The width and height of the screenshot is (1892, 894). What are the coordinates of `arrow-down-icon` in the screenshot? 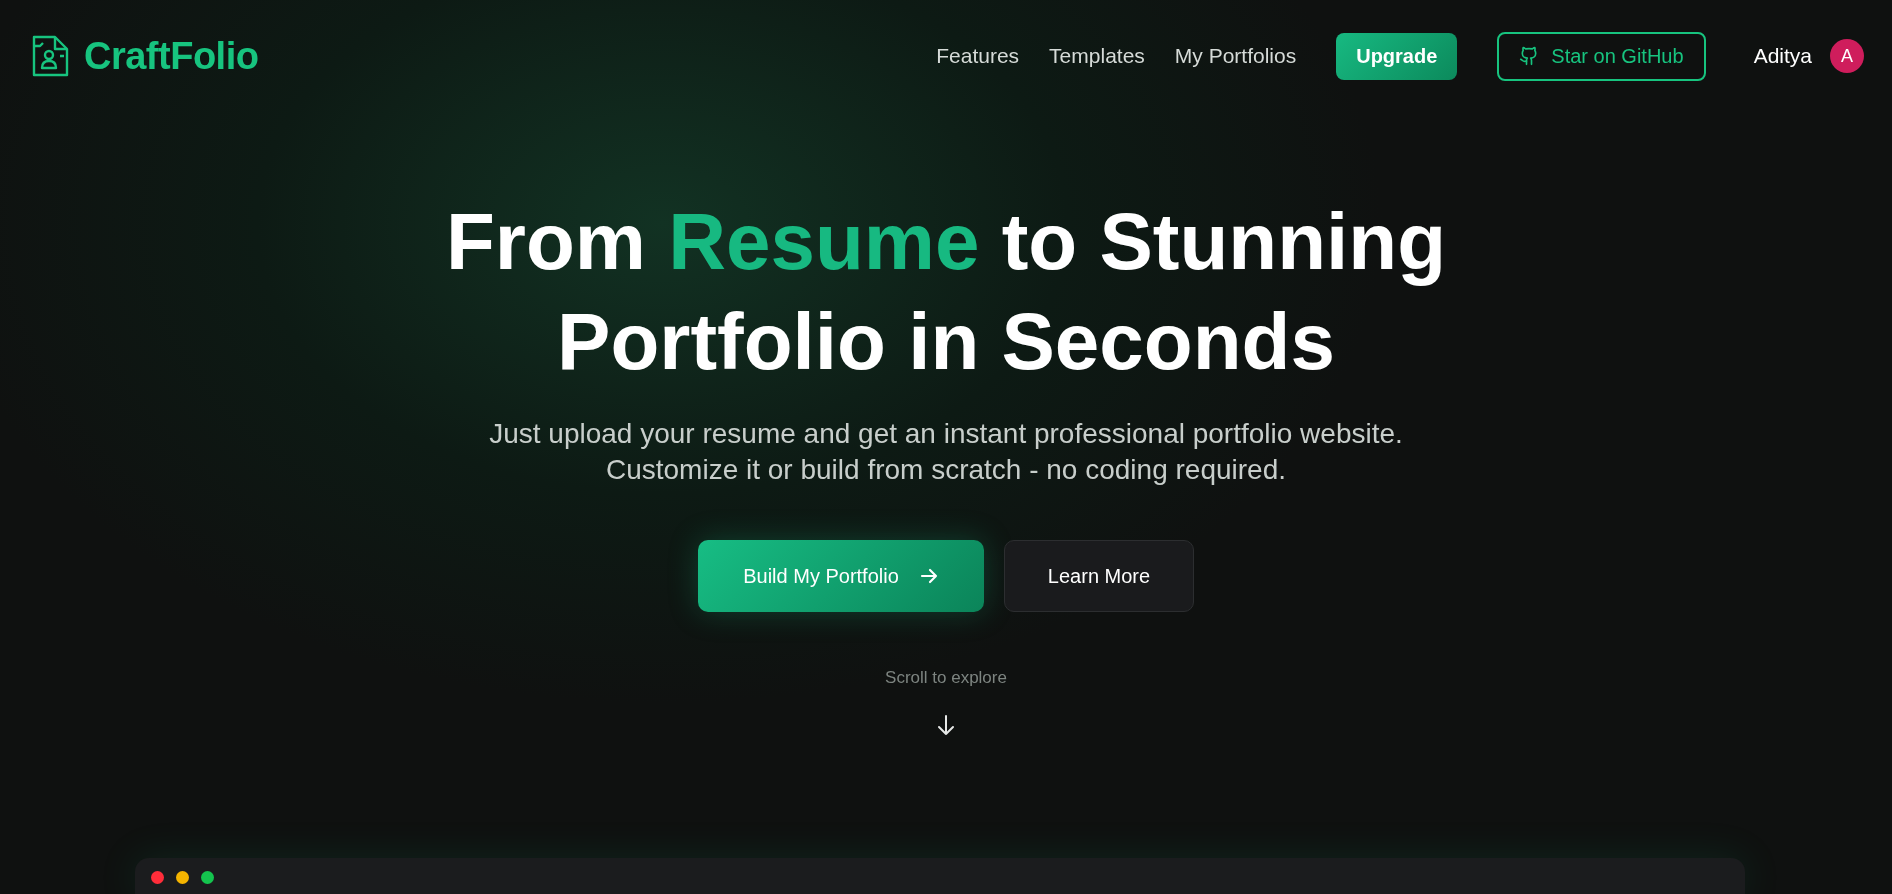 It's located at (946, 725).